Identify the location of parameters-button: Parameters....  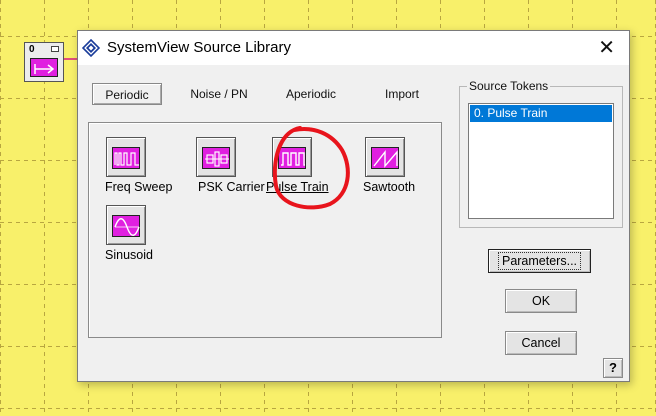
(539, 261).